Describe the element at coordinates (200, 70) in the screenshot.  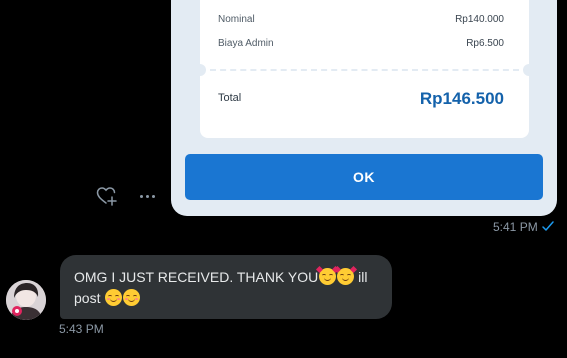
I see `receipt-notch-left` at that location.